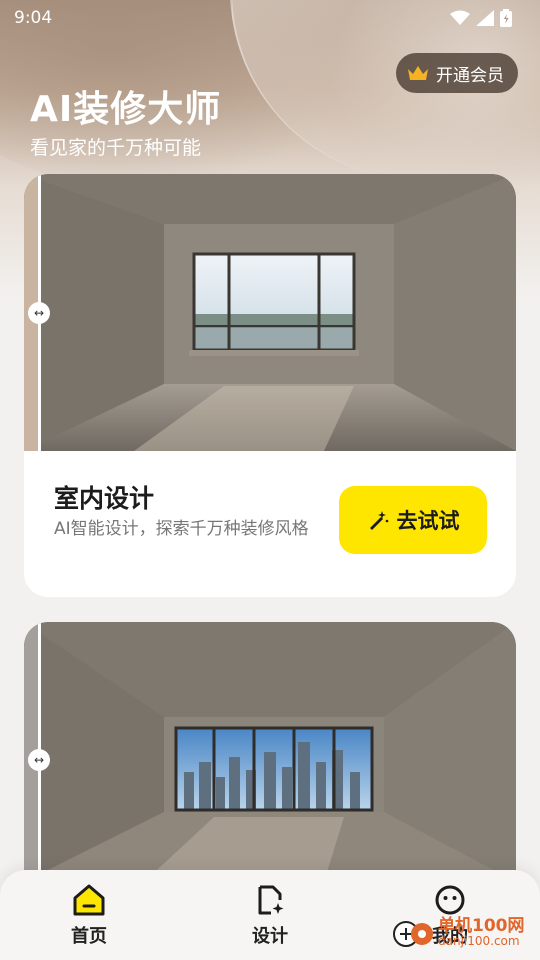 The width and height of the screenshot is (540, 960). What do you see at coordinates (126, 109) in the screenshot?
I see `page-title: AI装修大师` at bounding box center [126, 109].